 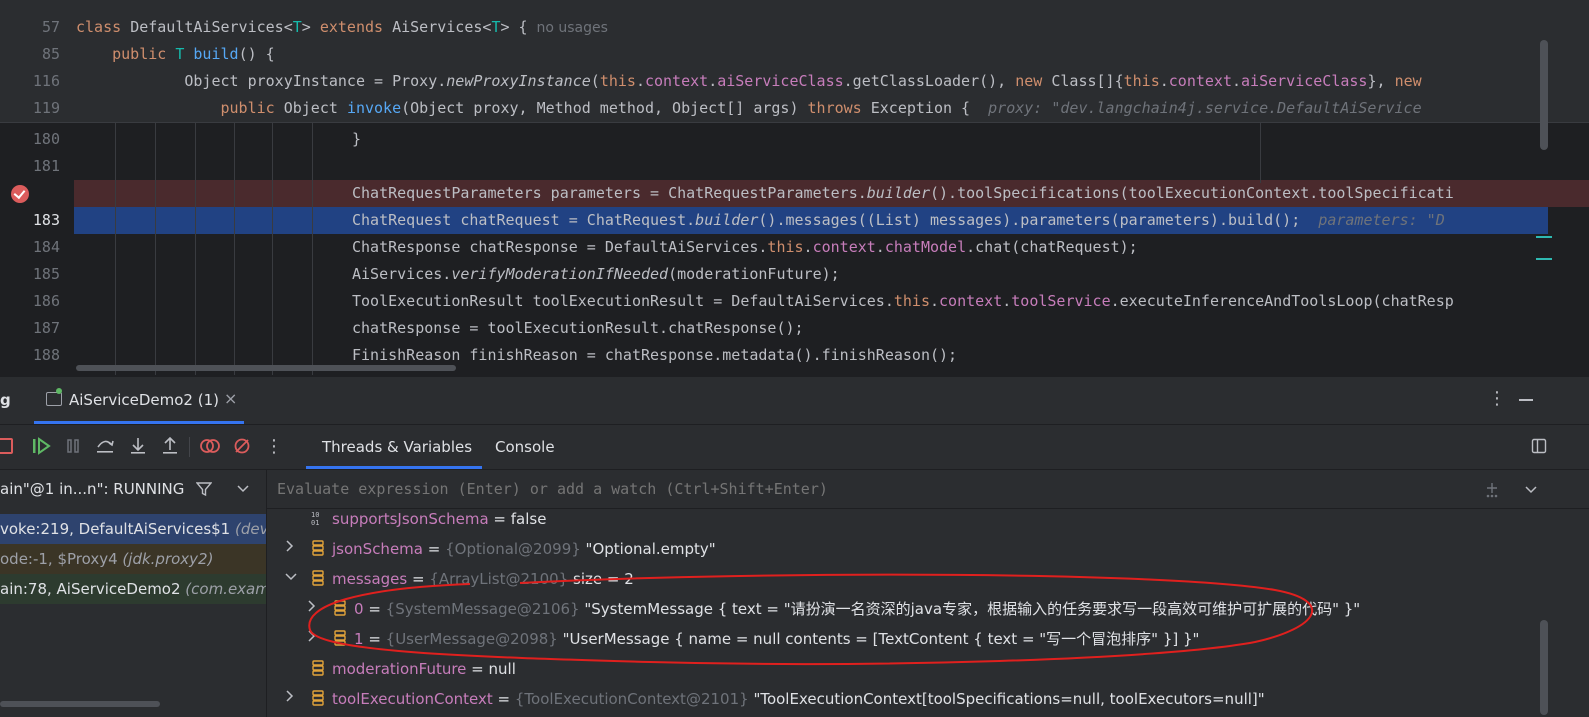 I want to click on minimize-icon, so click(x=1526, y=400).